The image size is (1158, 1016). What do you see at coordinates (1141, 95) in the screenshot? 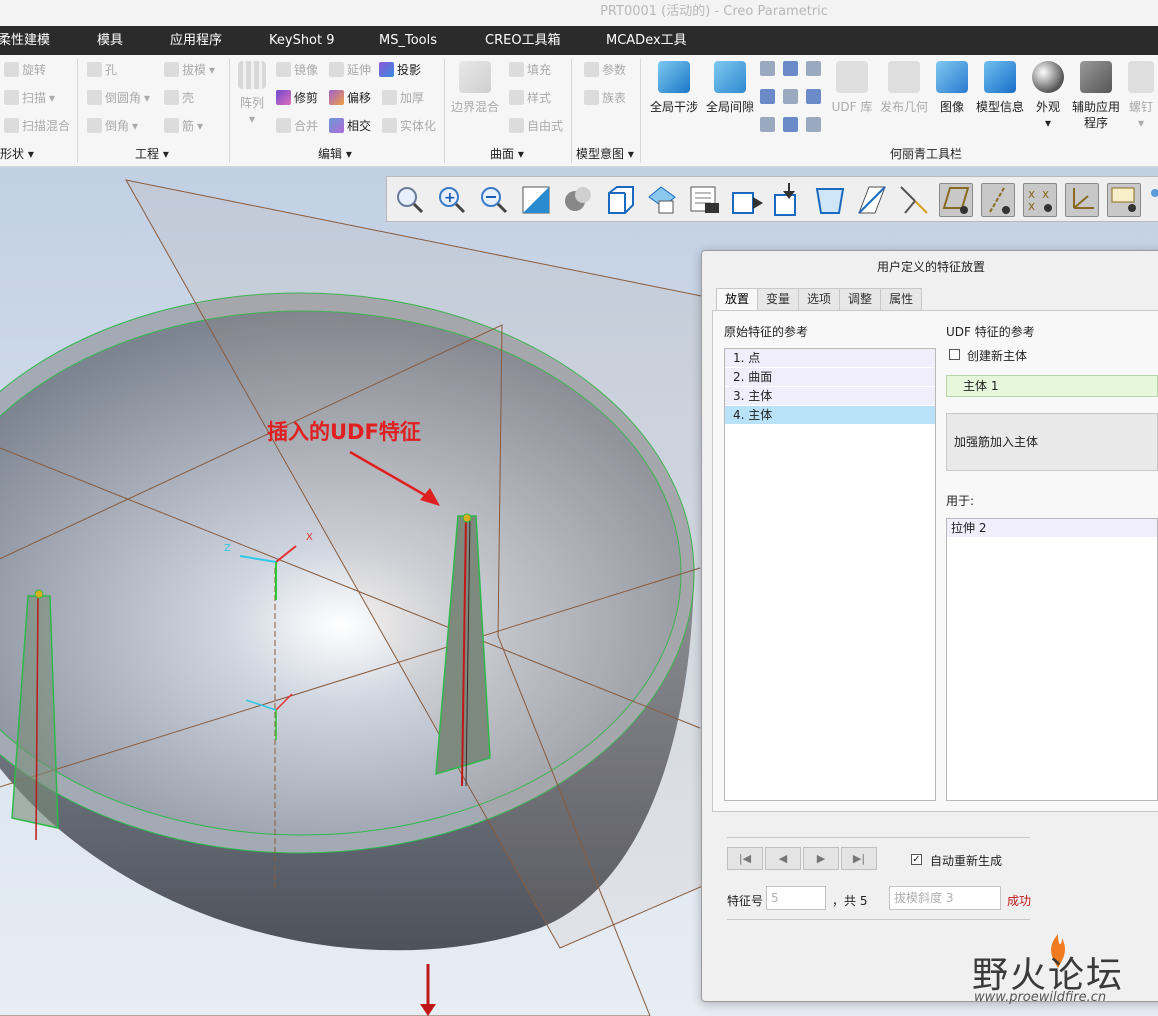
I see `screw-button: 螺钉 ▾` at bounding box center [1141, 95].